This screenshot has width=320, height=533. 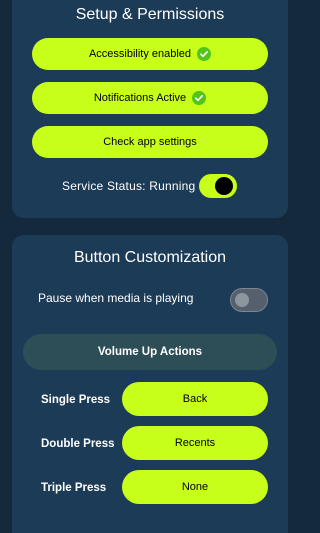 What do you see at coordinates (116, 298) in the screenshot?
I see `pause-media-label: Pause when media is playing` at bounding box center [116, 298].